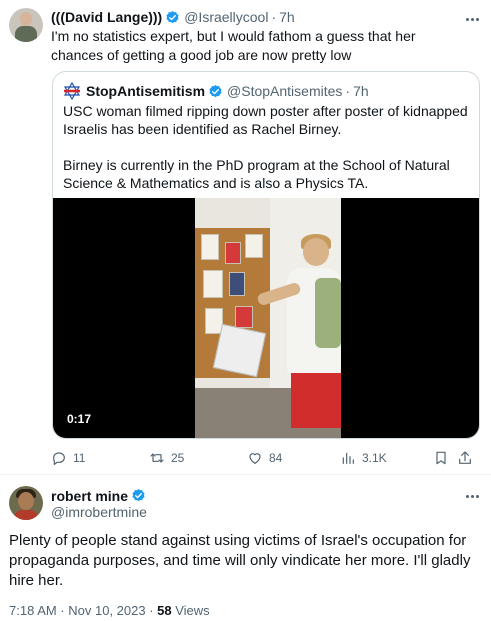 Image resolution: width=491 pixels, height=621 pixels. I want to click on like-button: 84, so click(264, 458).